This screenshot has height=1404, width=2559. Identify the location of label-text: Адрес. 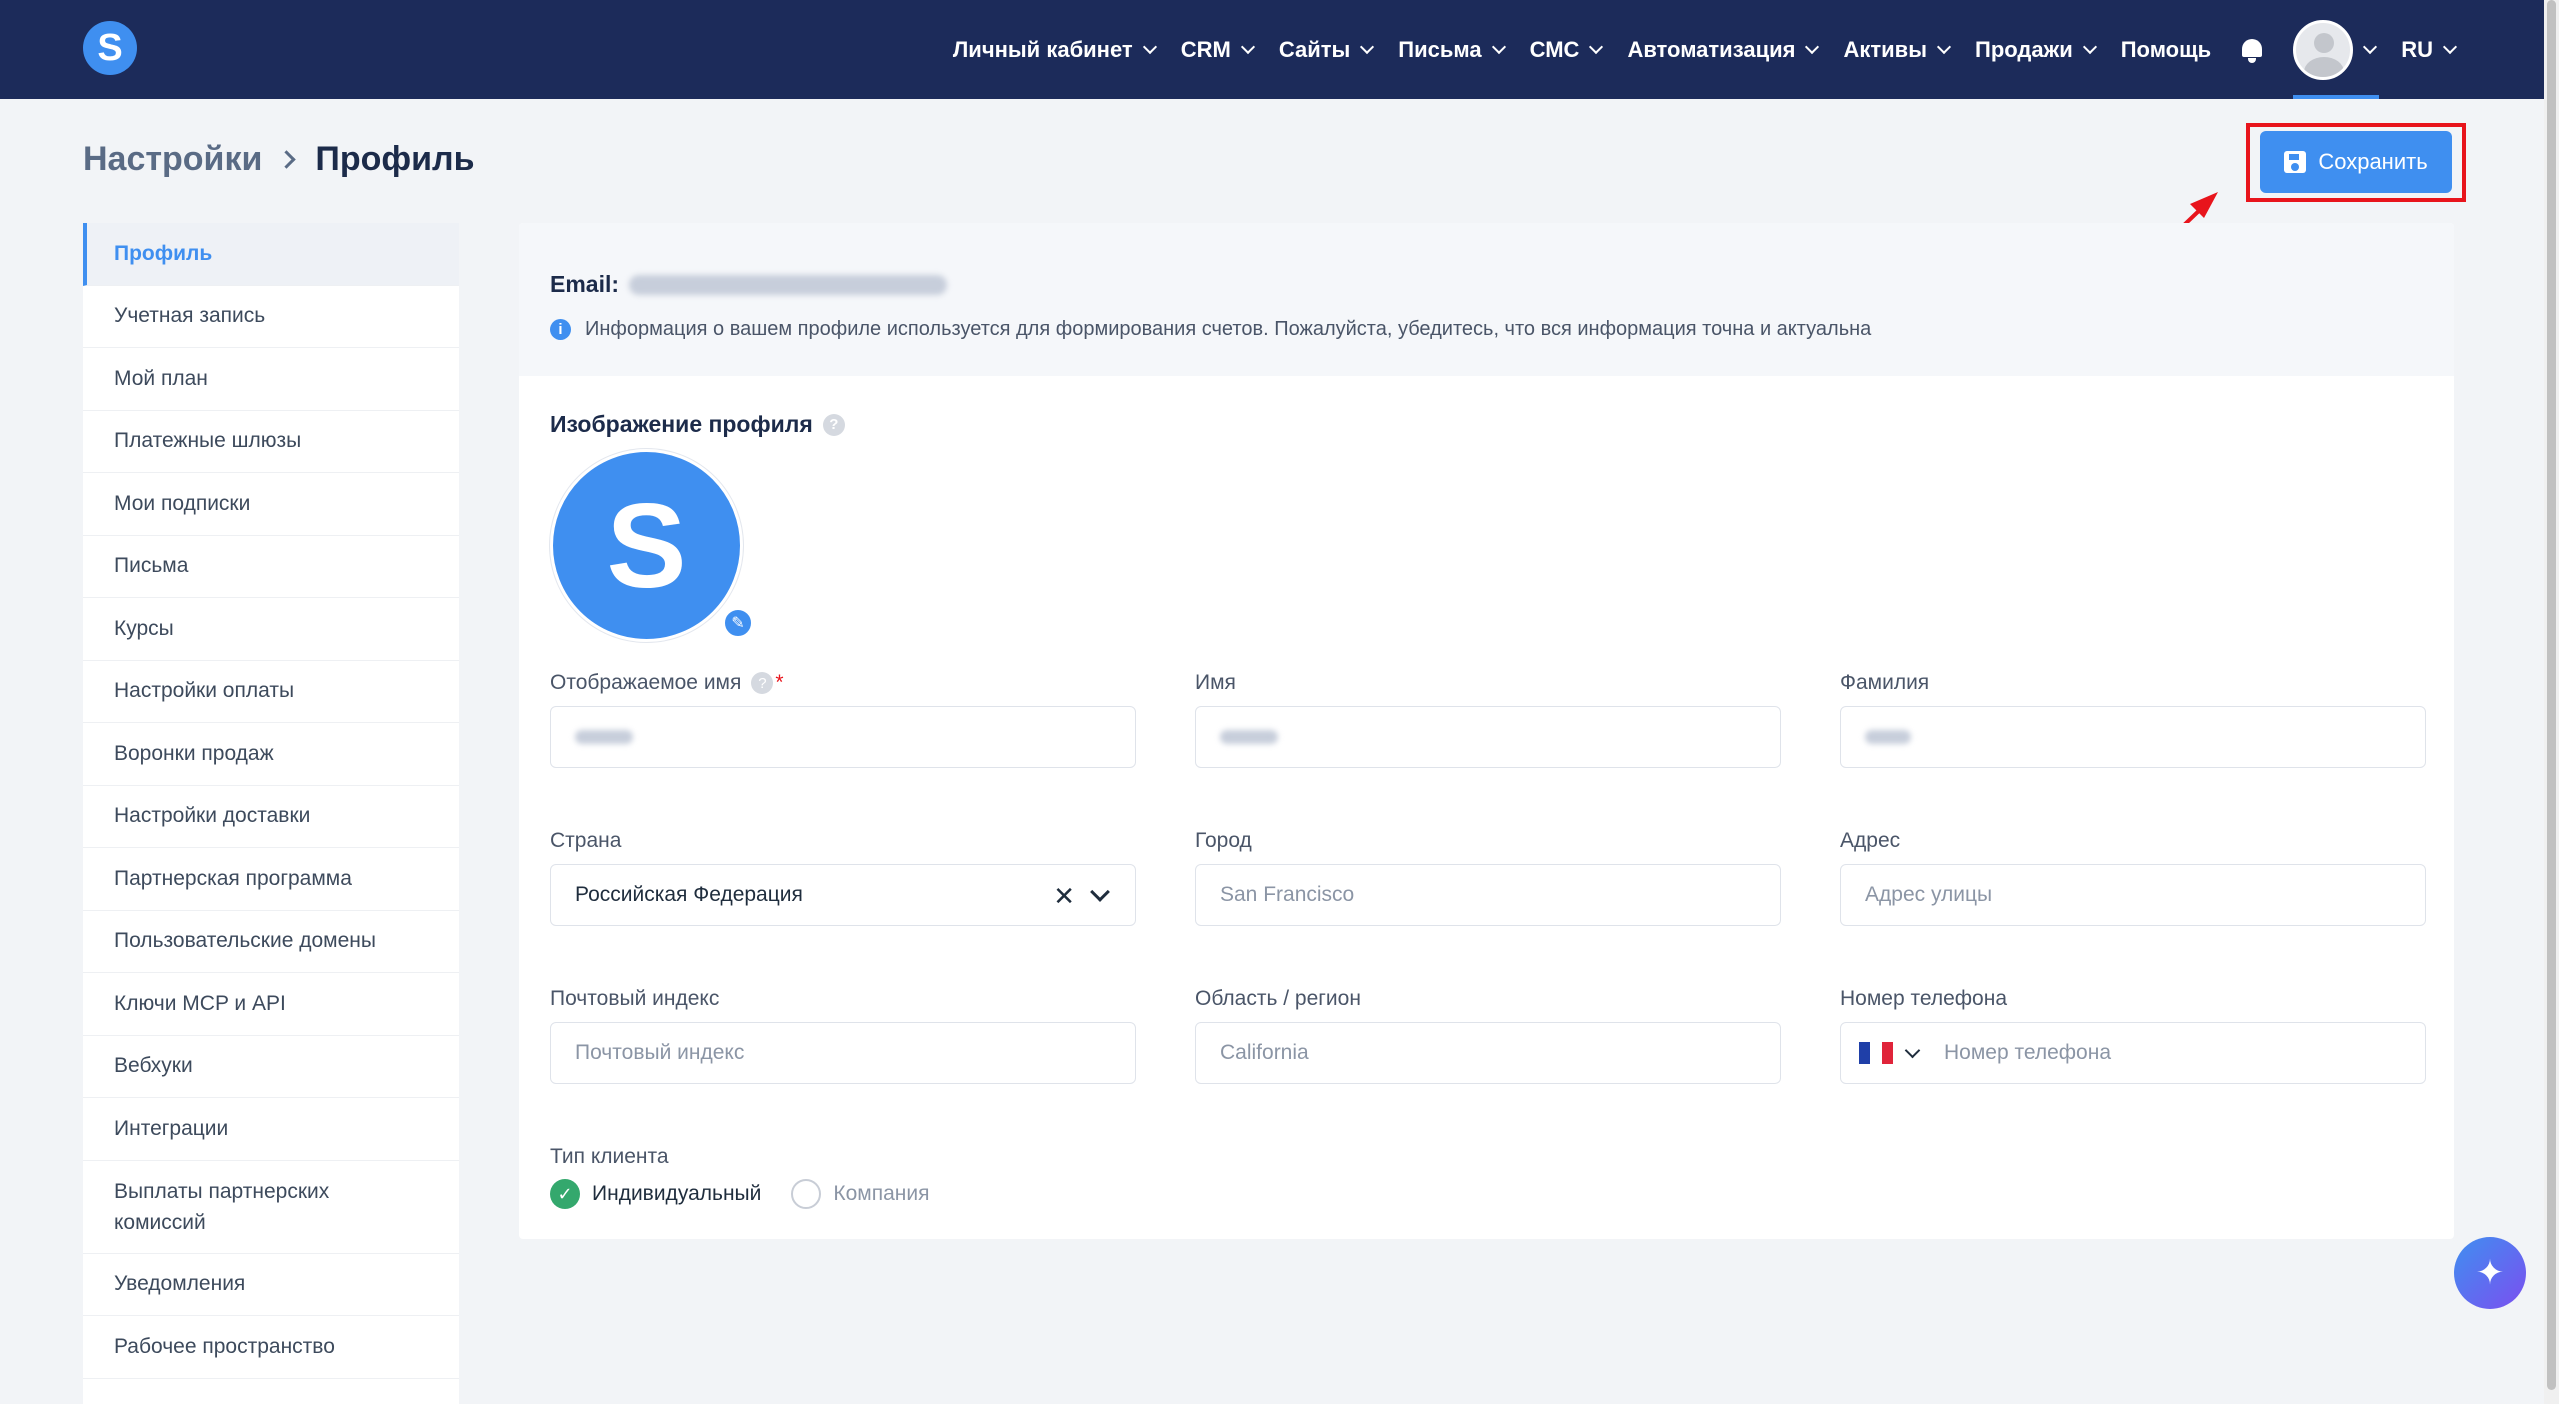
(1870, 840).